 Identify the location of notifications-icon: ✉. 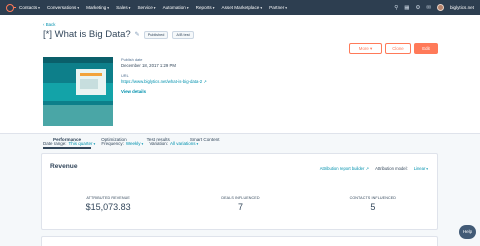
(428, 8).